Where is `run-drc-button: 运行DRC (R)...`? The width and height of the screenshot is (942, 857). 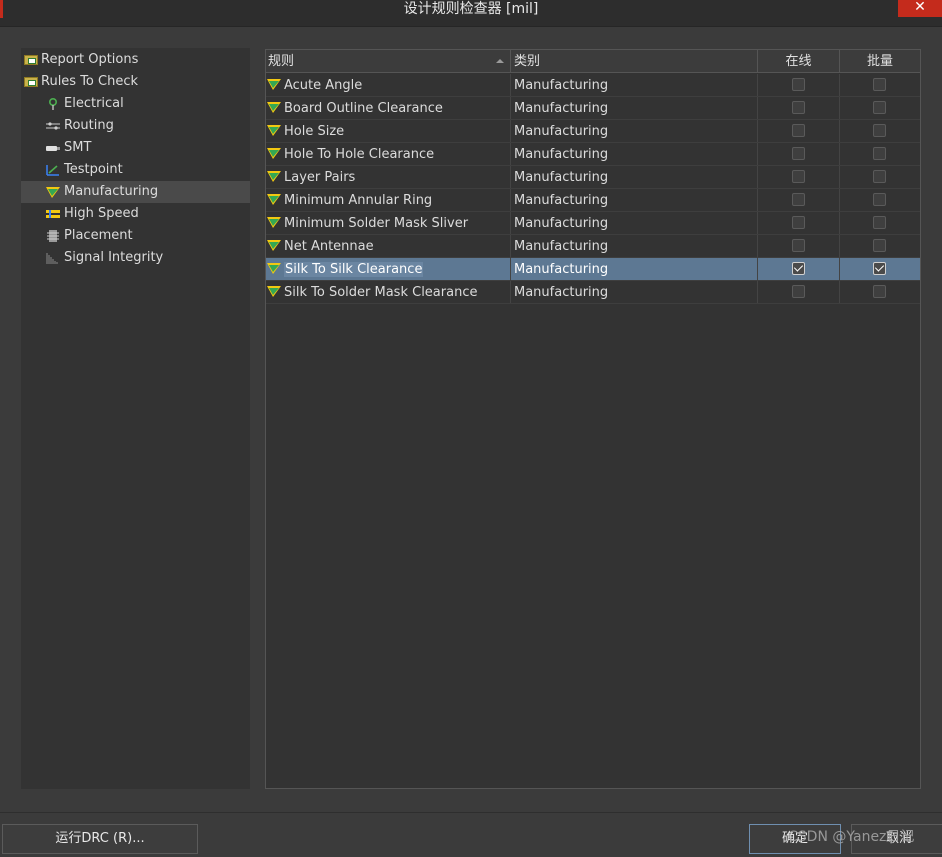
run-drc-button: 运行DRC (R)... is located at coordinates (100, 839).